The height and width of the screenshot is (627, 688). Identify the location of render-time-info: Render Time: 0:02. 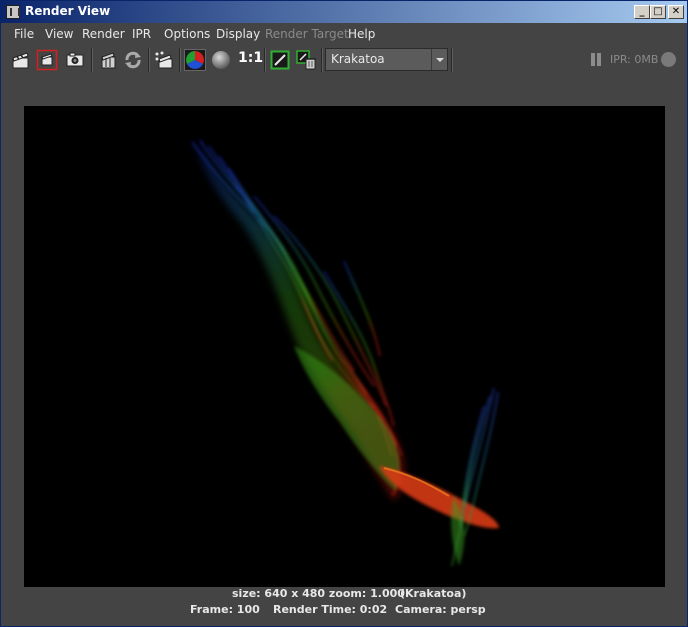
(330, 609).